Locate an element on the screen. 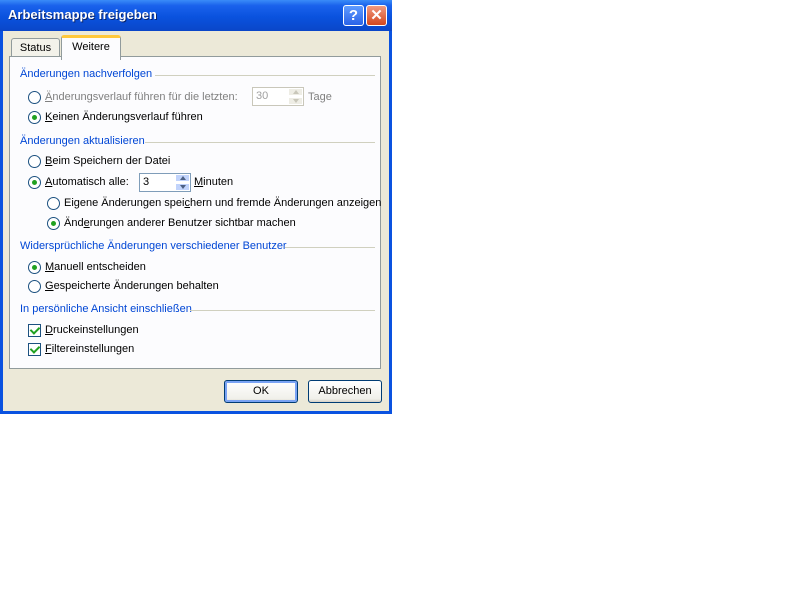 The image size is (800, 600). close-button: ✕ is located at coordinates (376, 15).